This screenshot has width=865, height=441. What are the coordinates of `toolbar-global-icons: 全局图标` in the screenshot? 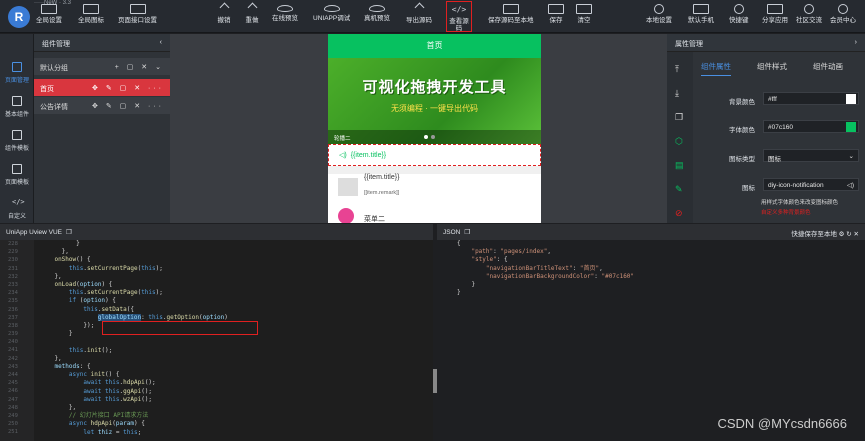 It's located at (91, 13).